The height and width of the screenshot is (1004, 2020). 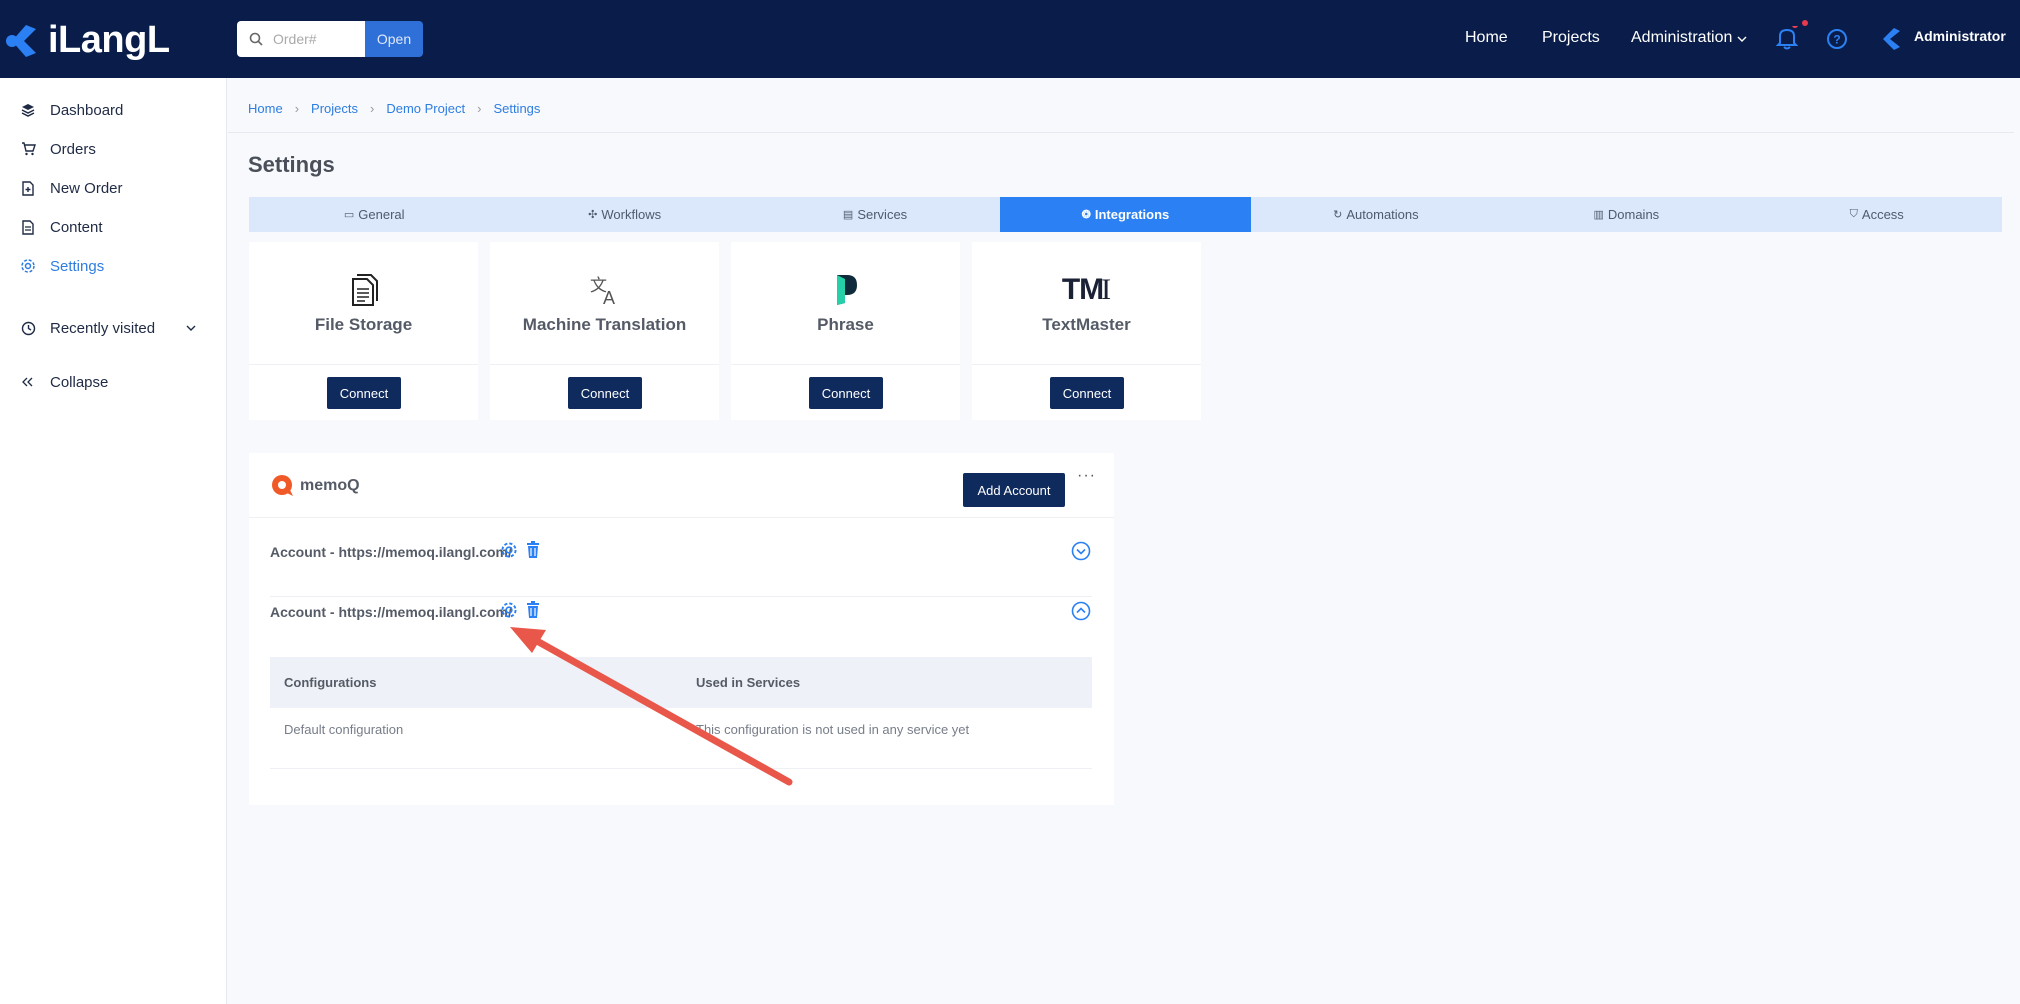 What do you see at coordinates (1882, 214) in the screenshot?
I see `tab-label: Access` at bounding box center [1882, 214].